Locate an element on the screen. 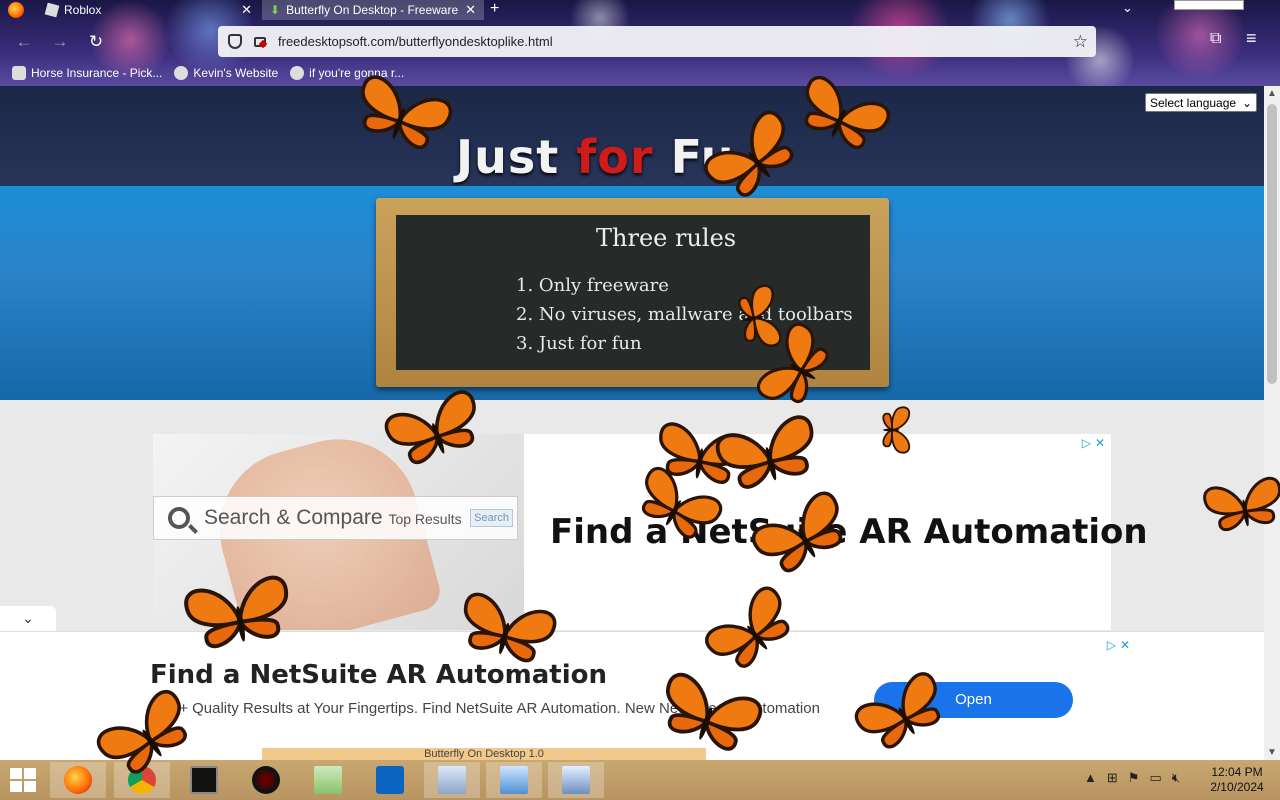 The height and width of the screenshot is (800, 1280). tab-butterfly: ⬇ Butterfly On Desktop - Freeware ✕ is located at coordinates (373, 10).